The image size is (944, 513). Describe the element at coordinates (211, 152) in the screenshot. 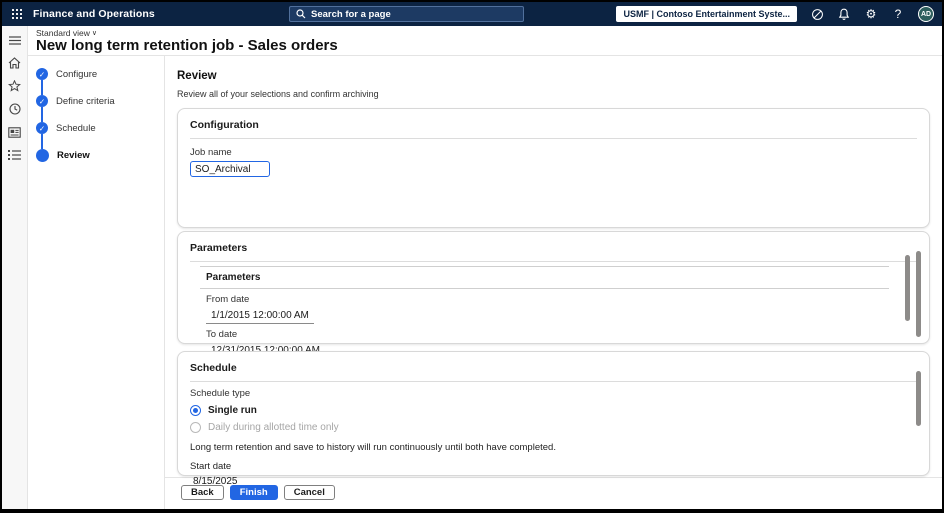

I see `job-name-label: Job name` at that location.